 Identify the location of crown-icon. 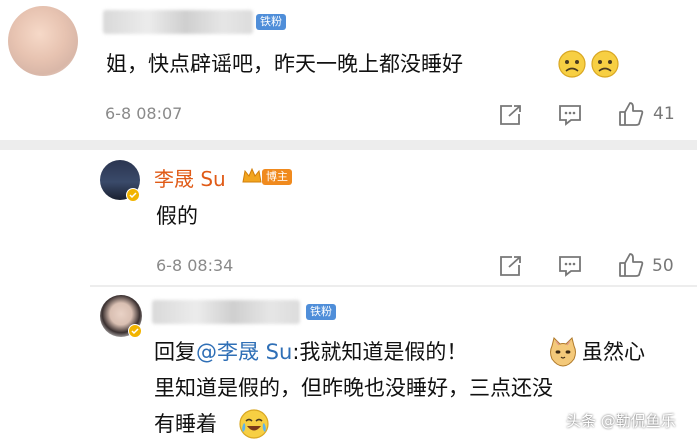
(252, 175).